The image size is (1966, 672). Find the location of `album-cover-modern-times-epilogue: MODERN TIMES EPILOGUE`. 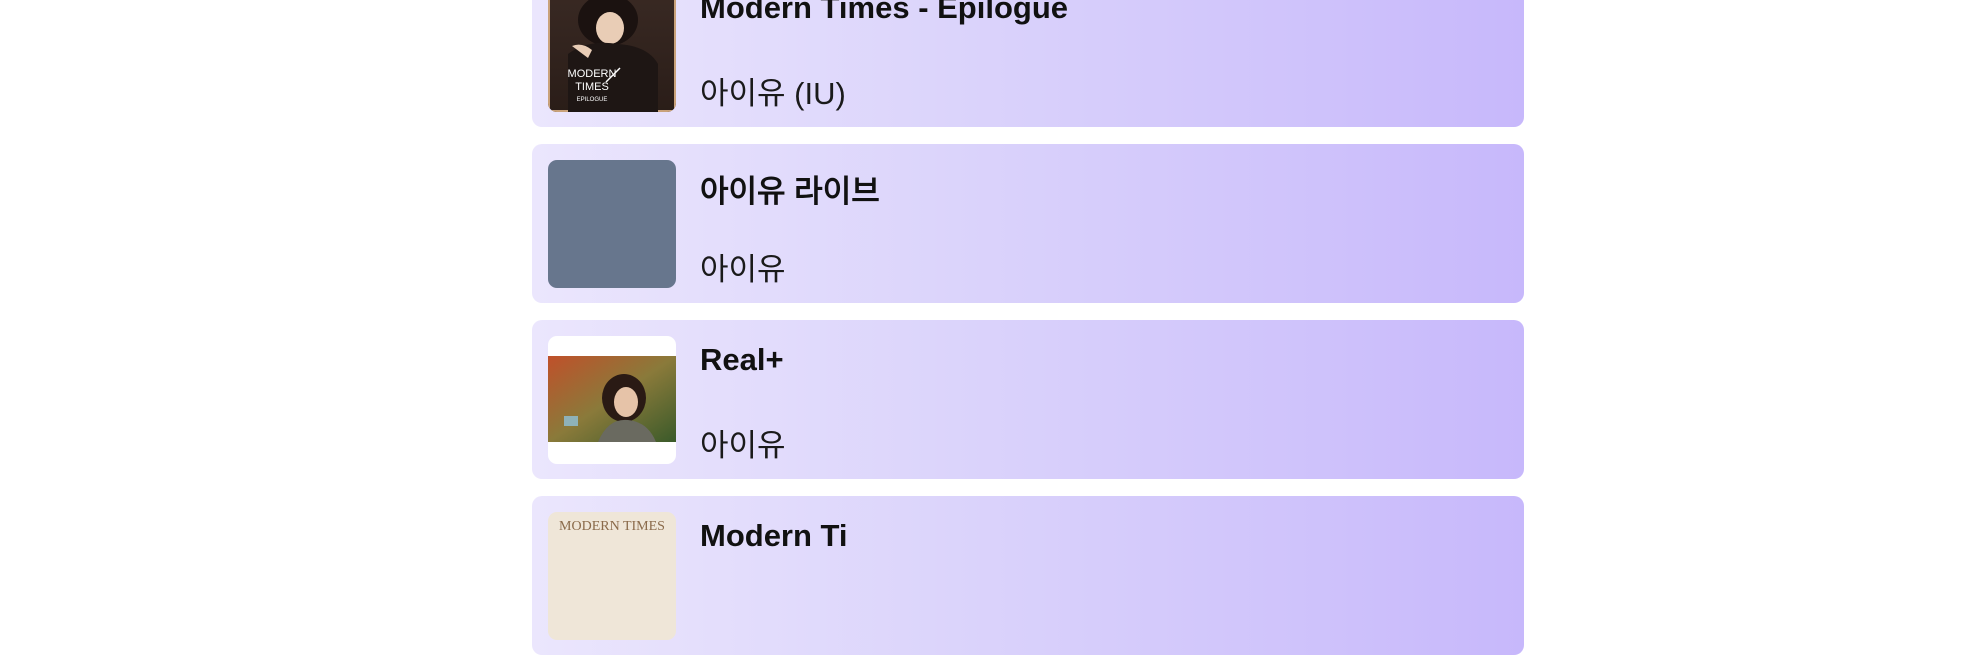

album-cover-modern-times-epilogue: MODERN TIMES EPILOGUE is located at coordinates (612, 56).